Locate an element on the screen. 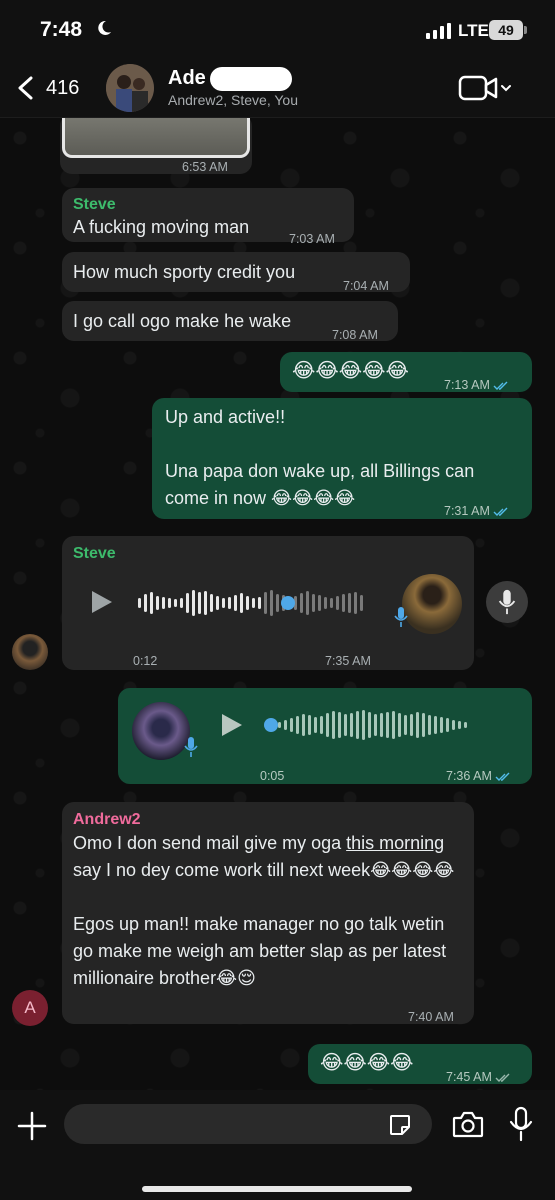 Image resolution: width=555 pixels, height=1200 pixels. network-type: LTE is located at coordinates (473, 30).